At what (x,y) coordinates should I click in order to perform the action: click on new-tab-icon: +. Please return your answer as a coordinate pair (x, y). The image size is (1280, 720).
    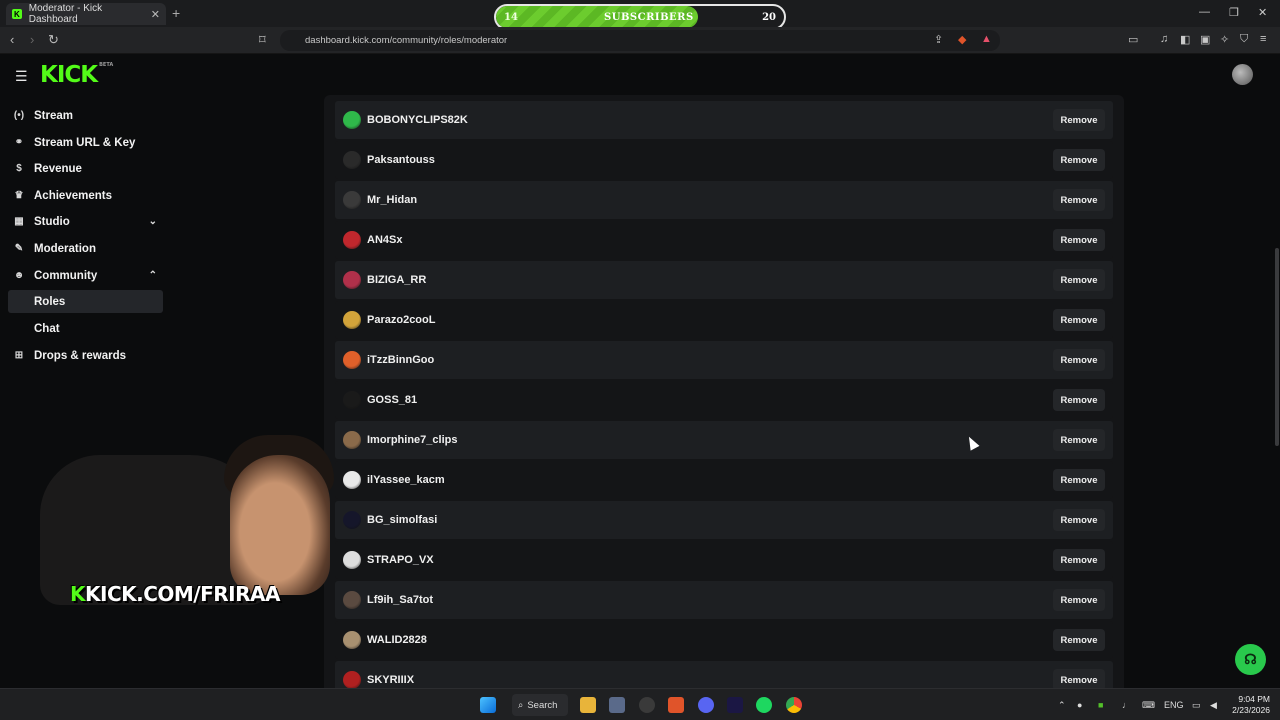
    Looking at the image, I should click on (176, 13).